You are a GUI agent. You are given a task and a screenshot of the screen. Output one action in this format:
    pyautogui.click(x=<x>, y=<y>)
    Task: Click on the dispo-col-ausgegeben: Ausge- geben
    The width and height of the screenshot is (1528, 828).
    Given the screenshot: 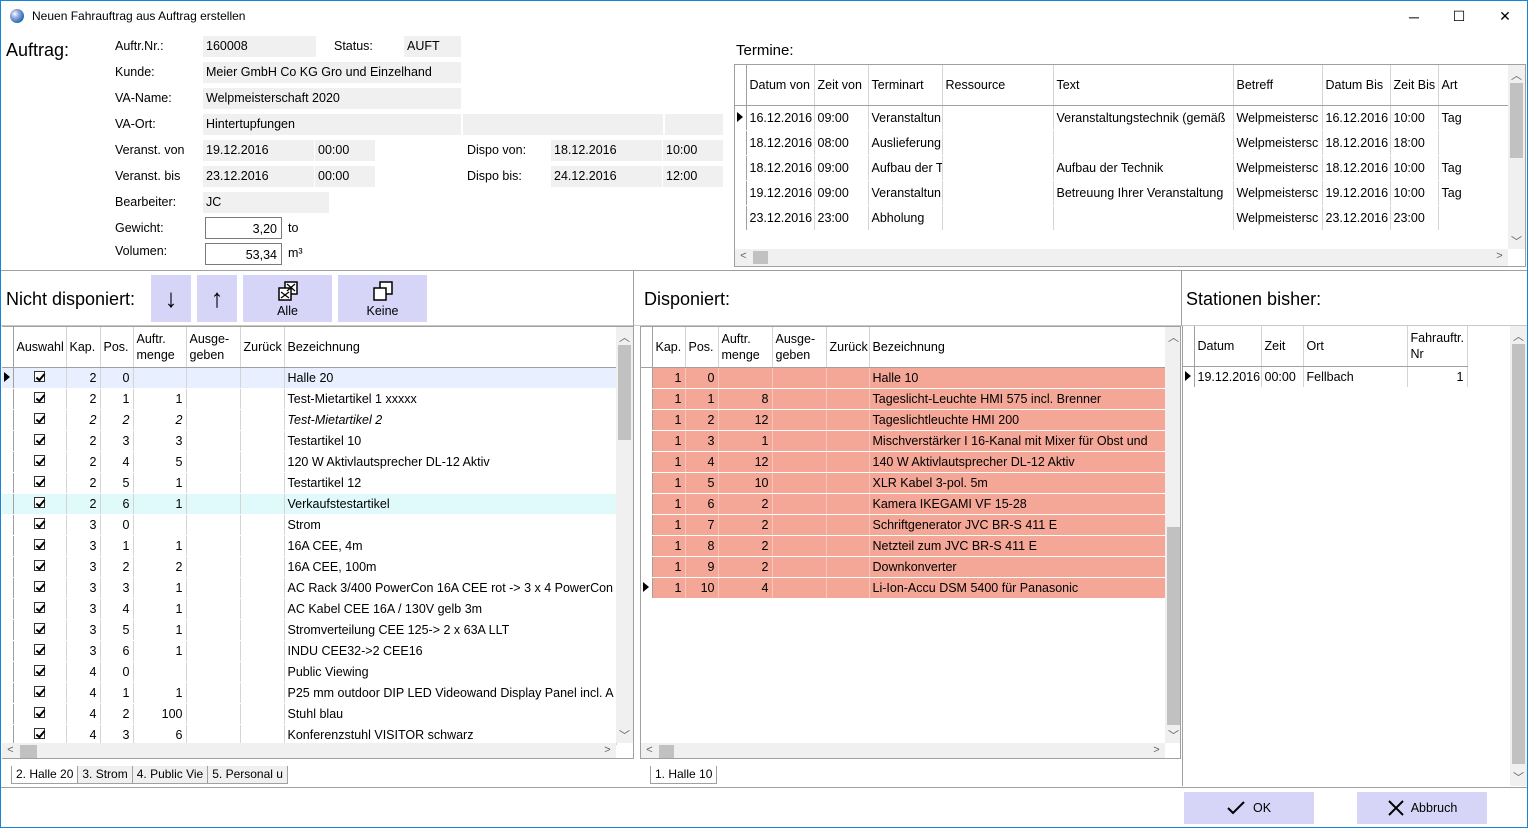 What is the action you would take?
    pyautogui.click(x=799, y=347)
    